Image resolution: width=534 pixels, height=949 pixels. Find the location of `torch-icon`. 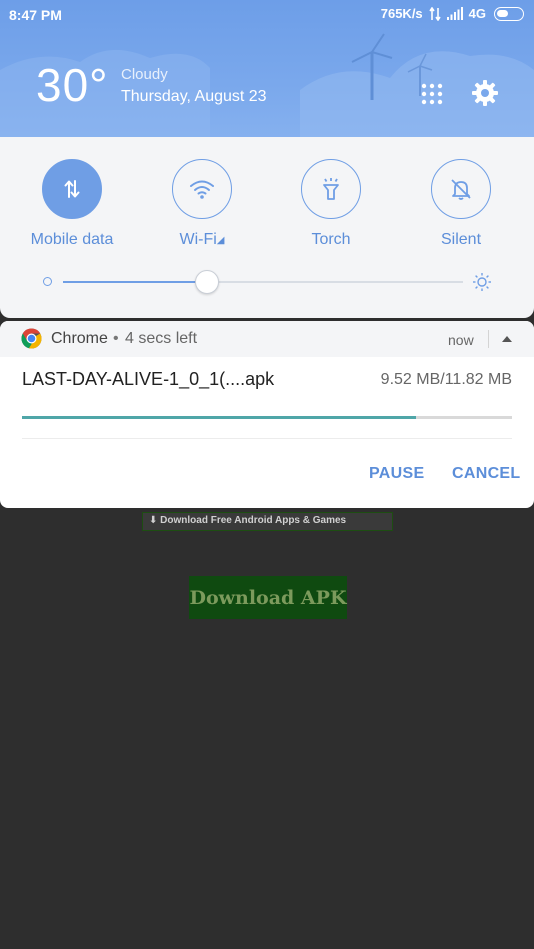

torch-icon is located at coordinates (331, 189).